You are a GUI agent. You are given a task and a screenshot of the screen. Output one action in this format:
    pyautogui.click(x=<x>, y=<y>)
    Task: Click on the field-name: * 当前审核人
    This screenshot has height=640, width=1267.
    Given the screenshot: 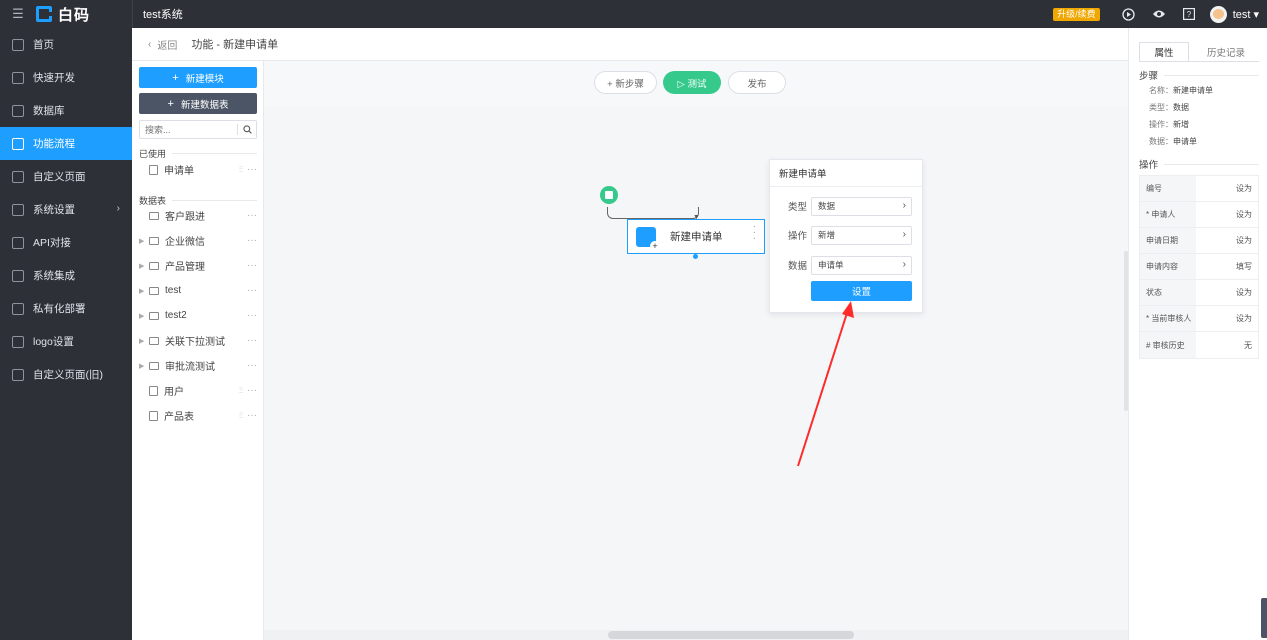 What is the action you would take?
    pyautogui.click(x=1168, y=318)
    